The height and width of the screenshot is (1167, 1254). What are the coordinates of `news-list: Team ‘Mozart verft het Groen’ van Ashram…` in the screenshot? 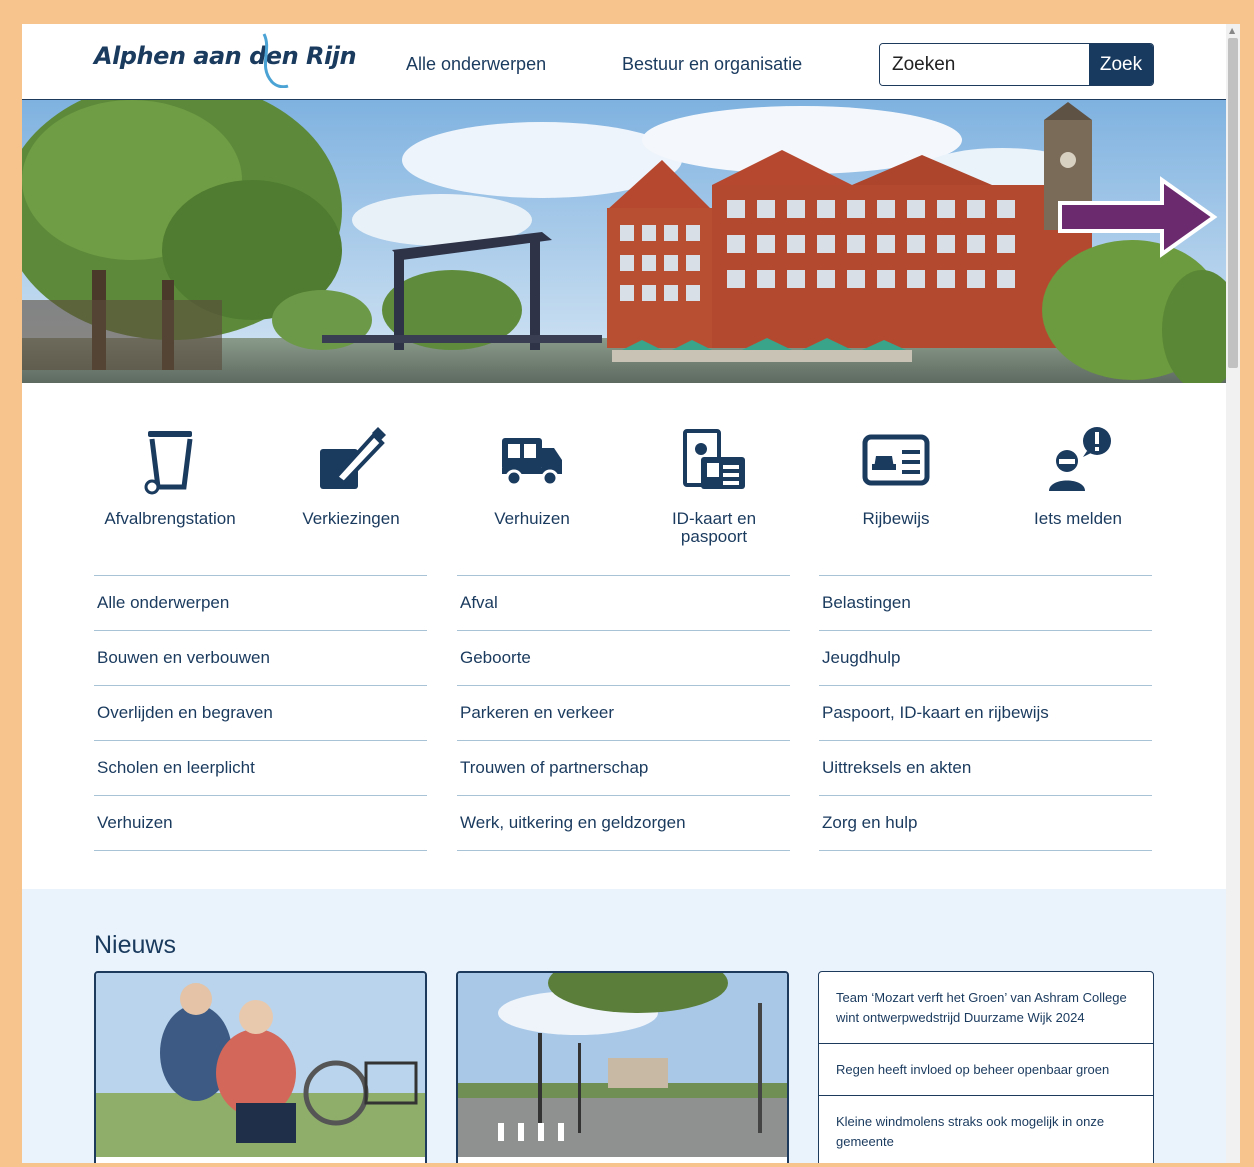 It's located at (986, 1067).